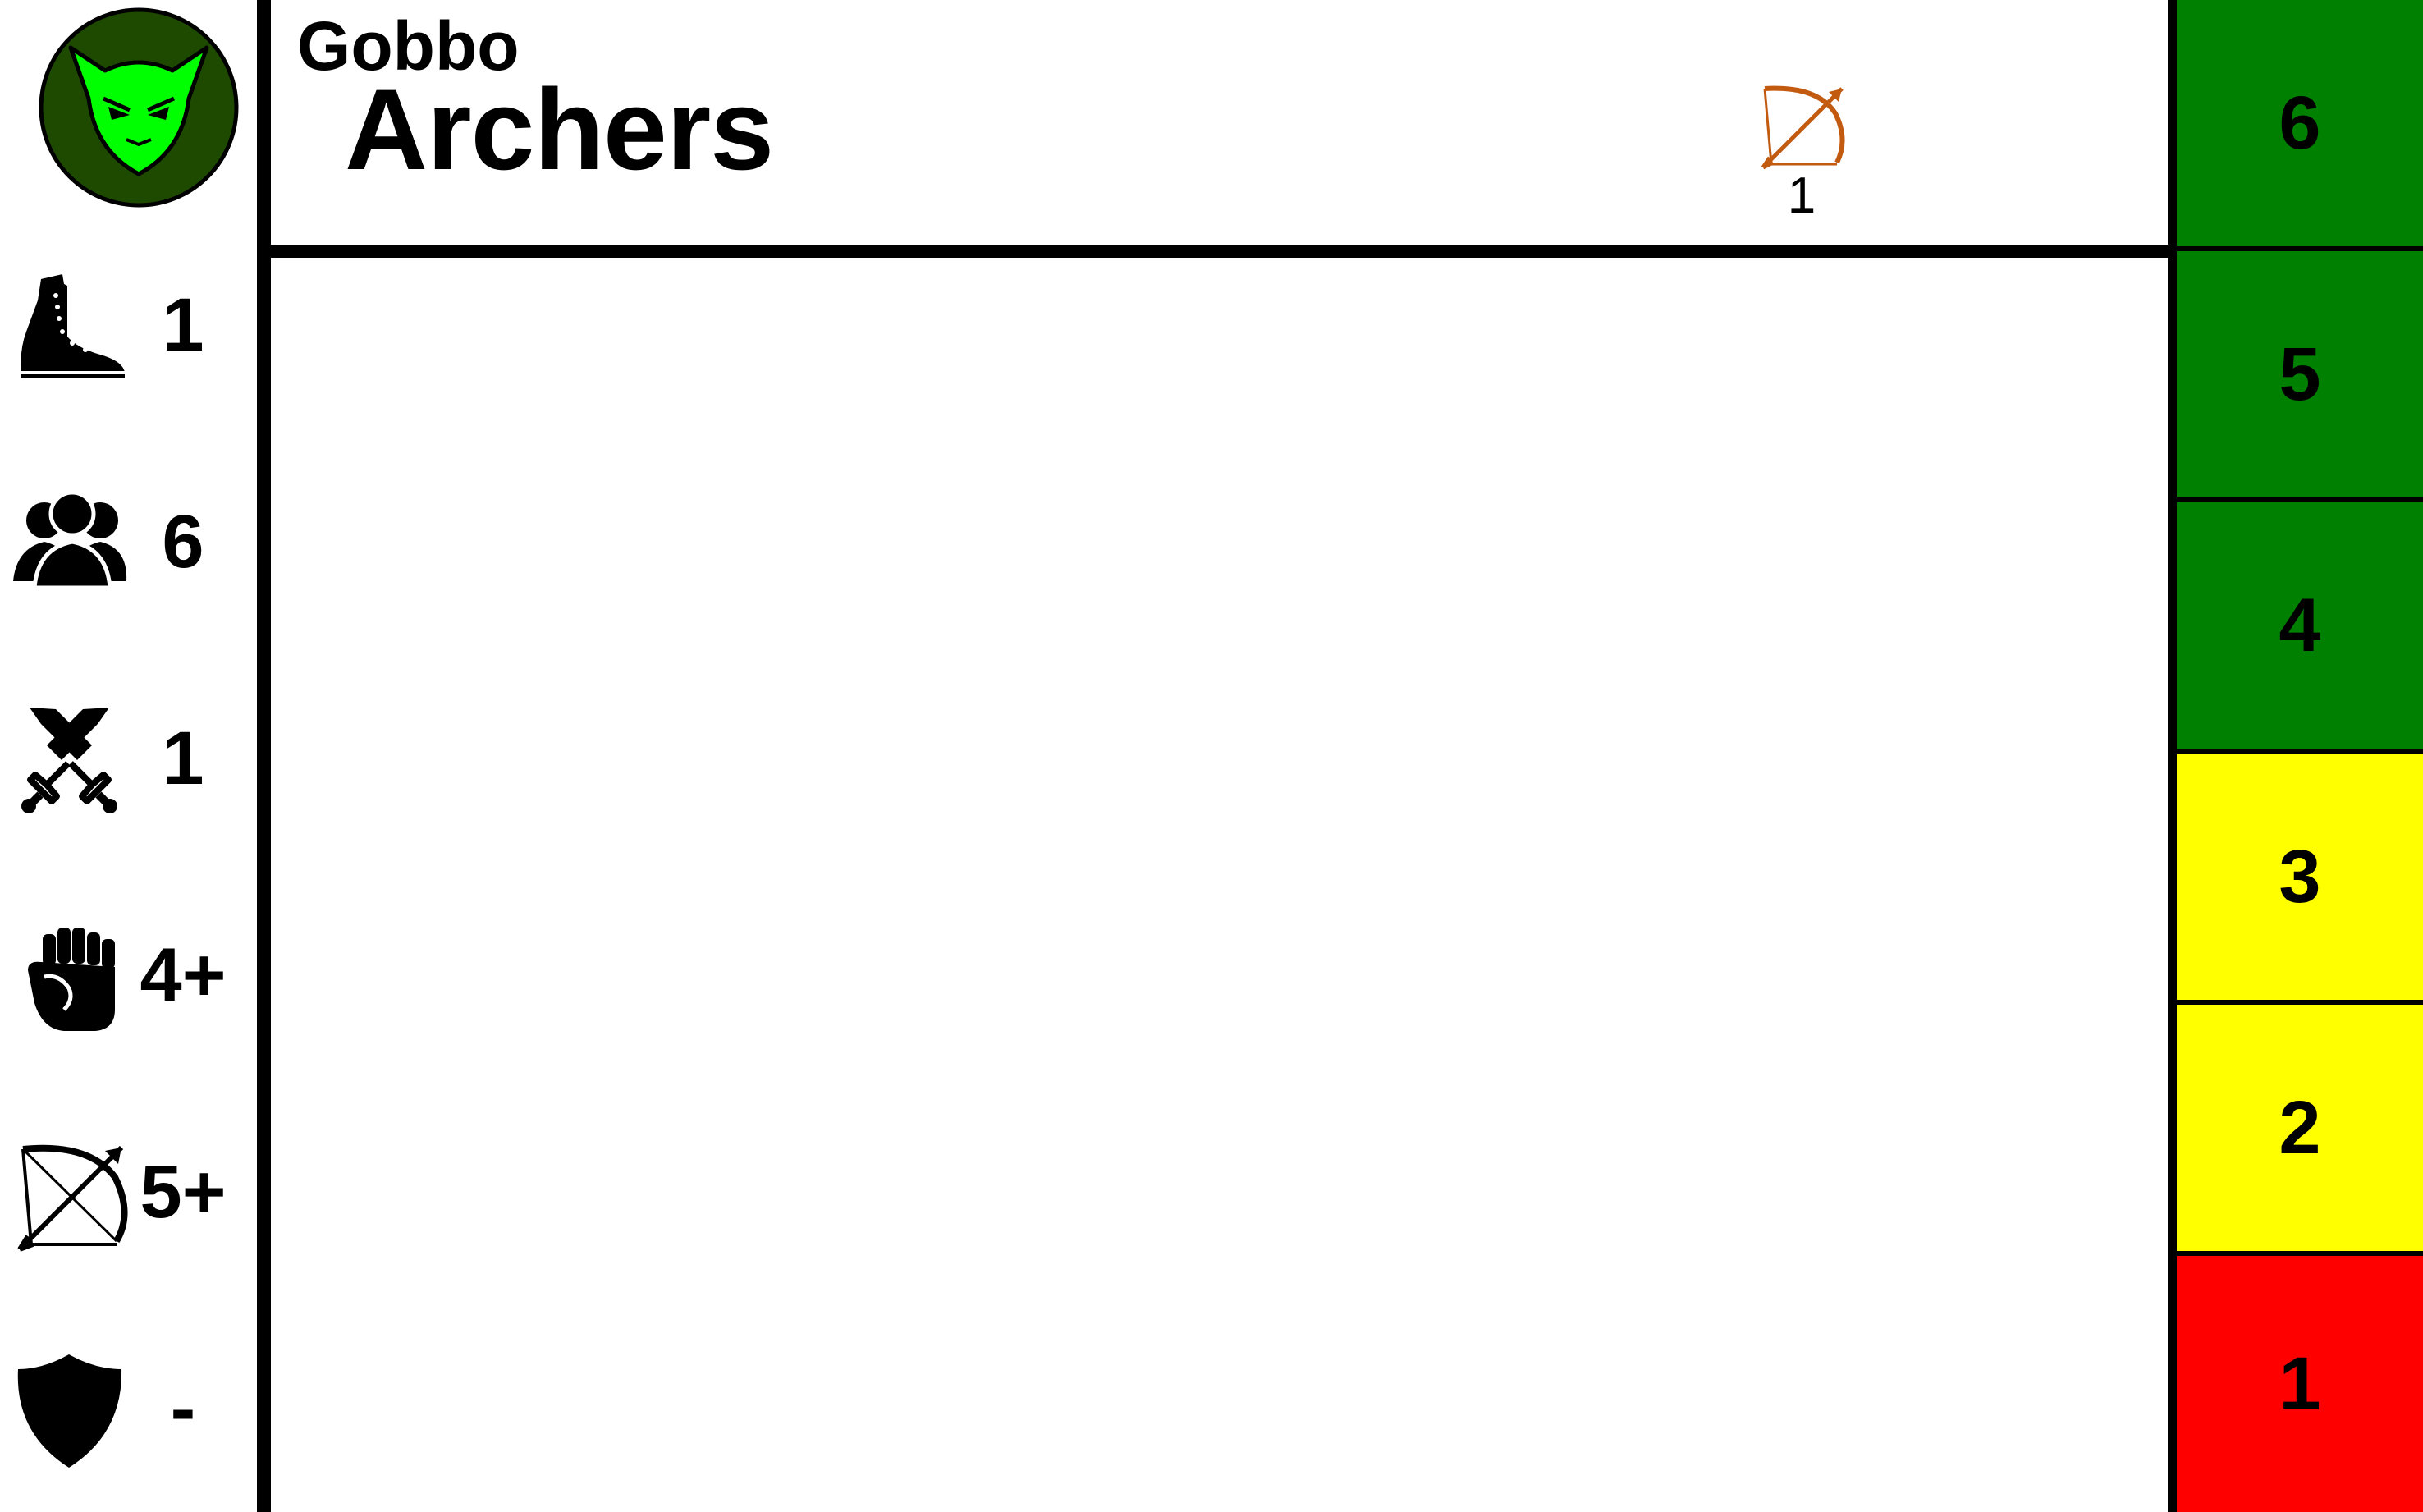 This screenshot has height=1512, width=2423. I want to click on stat-ranged: 5+, so click(128, 1192).